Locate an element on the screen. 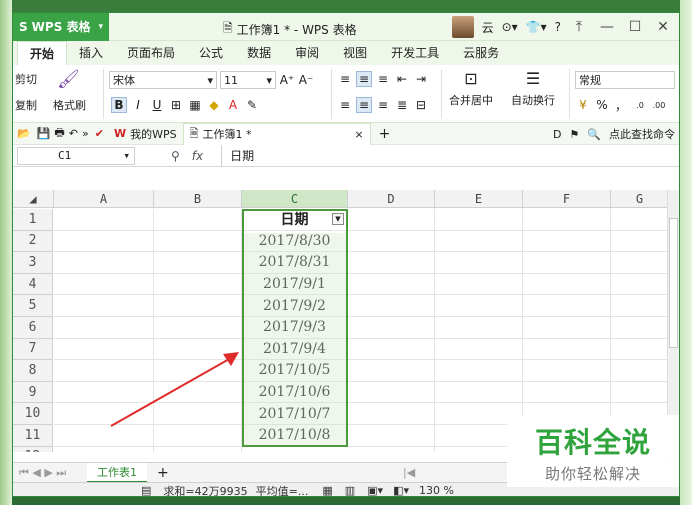  column-header-d: D is located at coordinates (391, 199).